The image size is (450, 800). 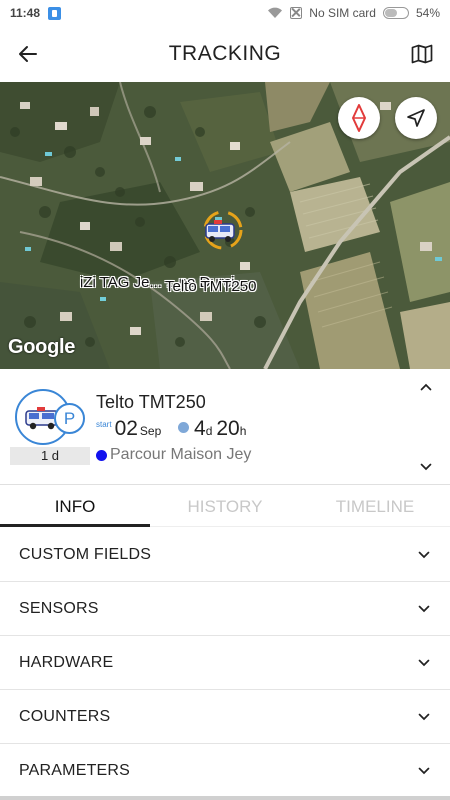 I want to click on locate-button, so click(x=416, y=118).